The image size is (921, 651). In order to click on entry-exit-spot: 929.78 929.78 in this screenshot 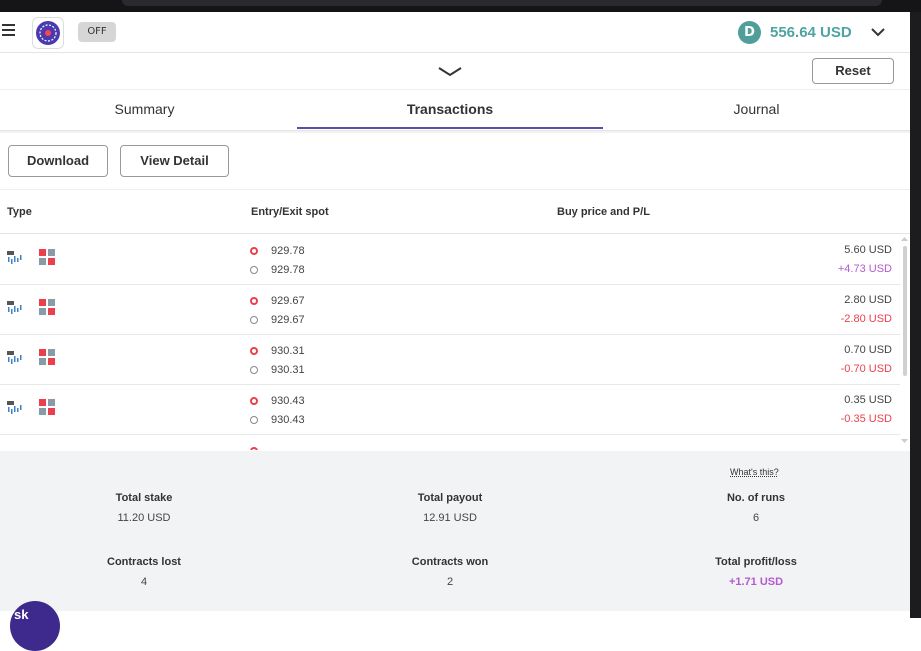, I will do `click(277, 260)`.